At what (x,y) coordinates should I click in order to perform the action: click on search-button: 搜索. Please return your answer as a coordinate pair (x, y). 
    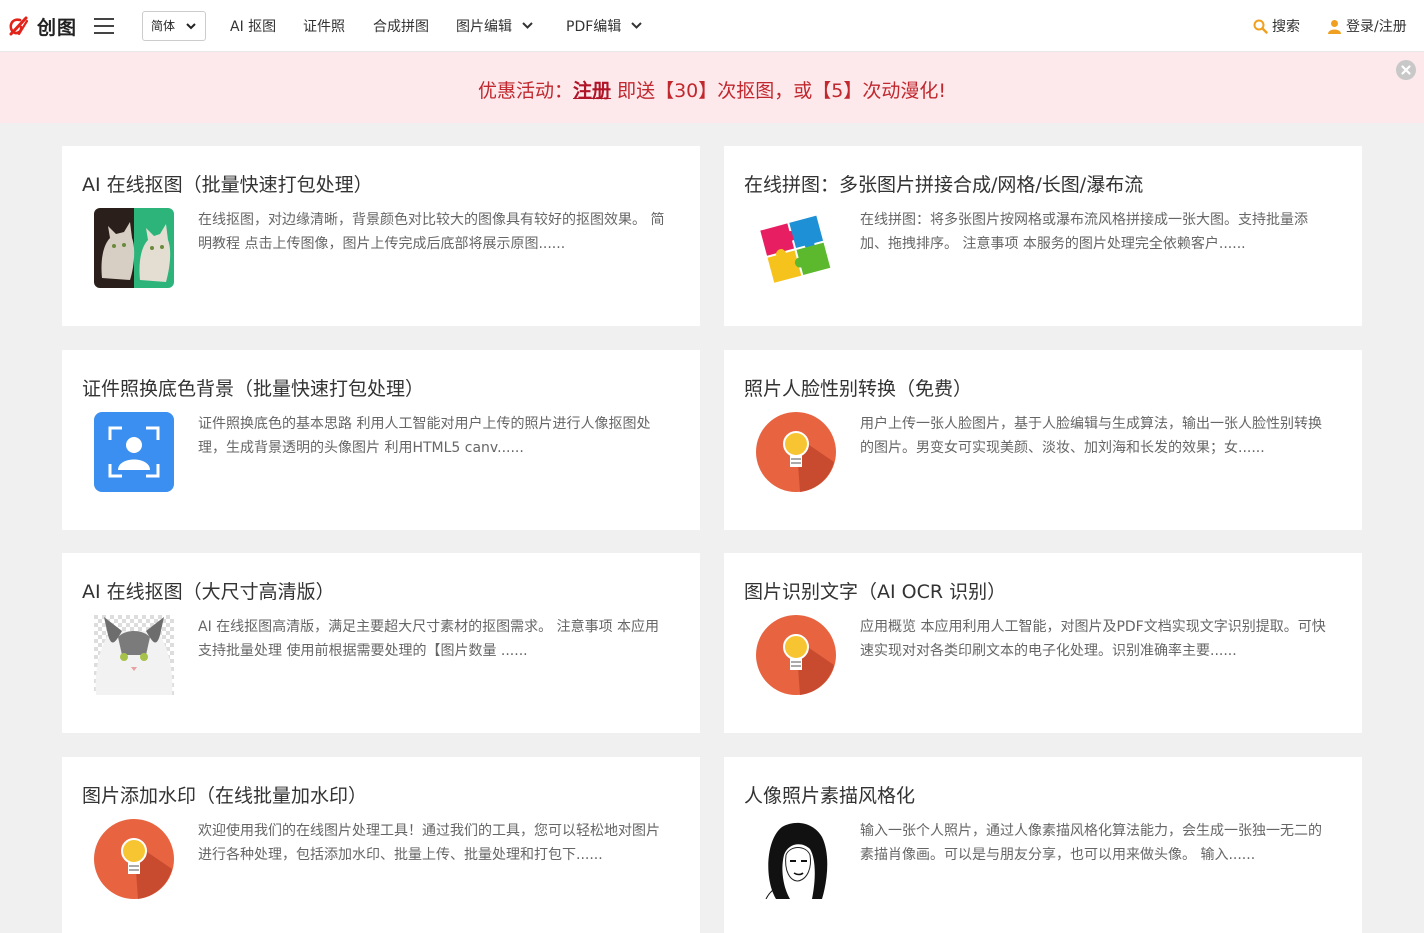
    Looking at the image, I should click on (1276, 26).